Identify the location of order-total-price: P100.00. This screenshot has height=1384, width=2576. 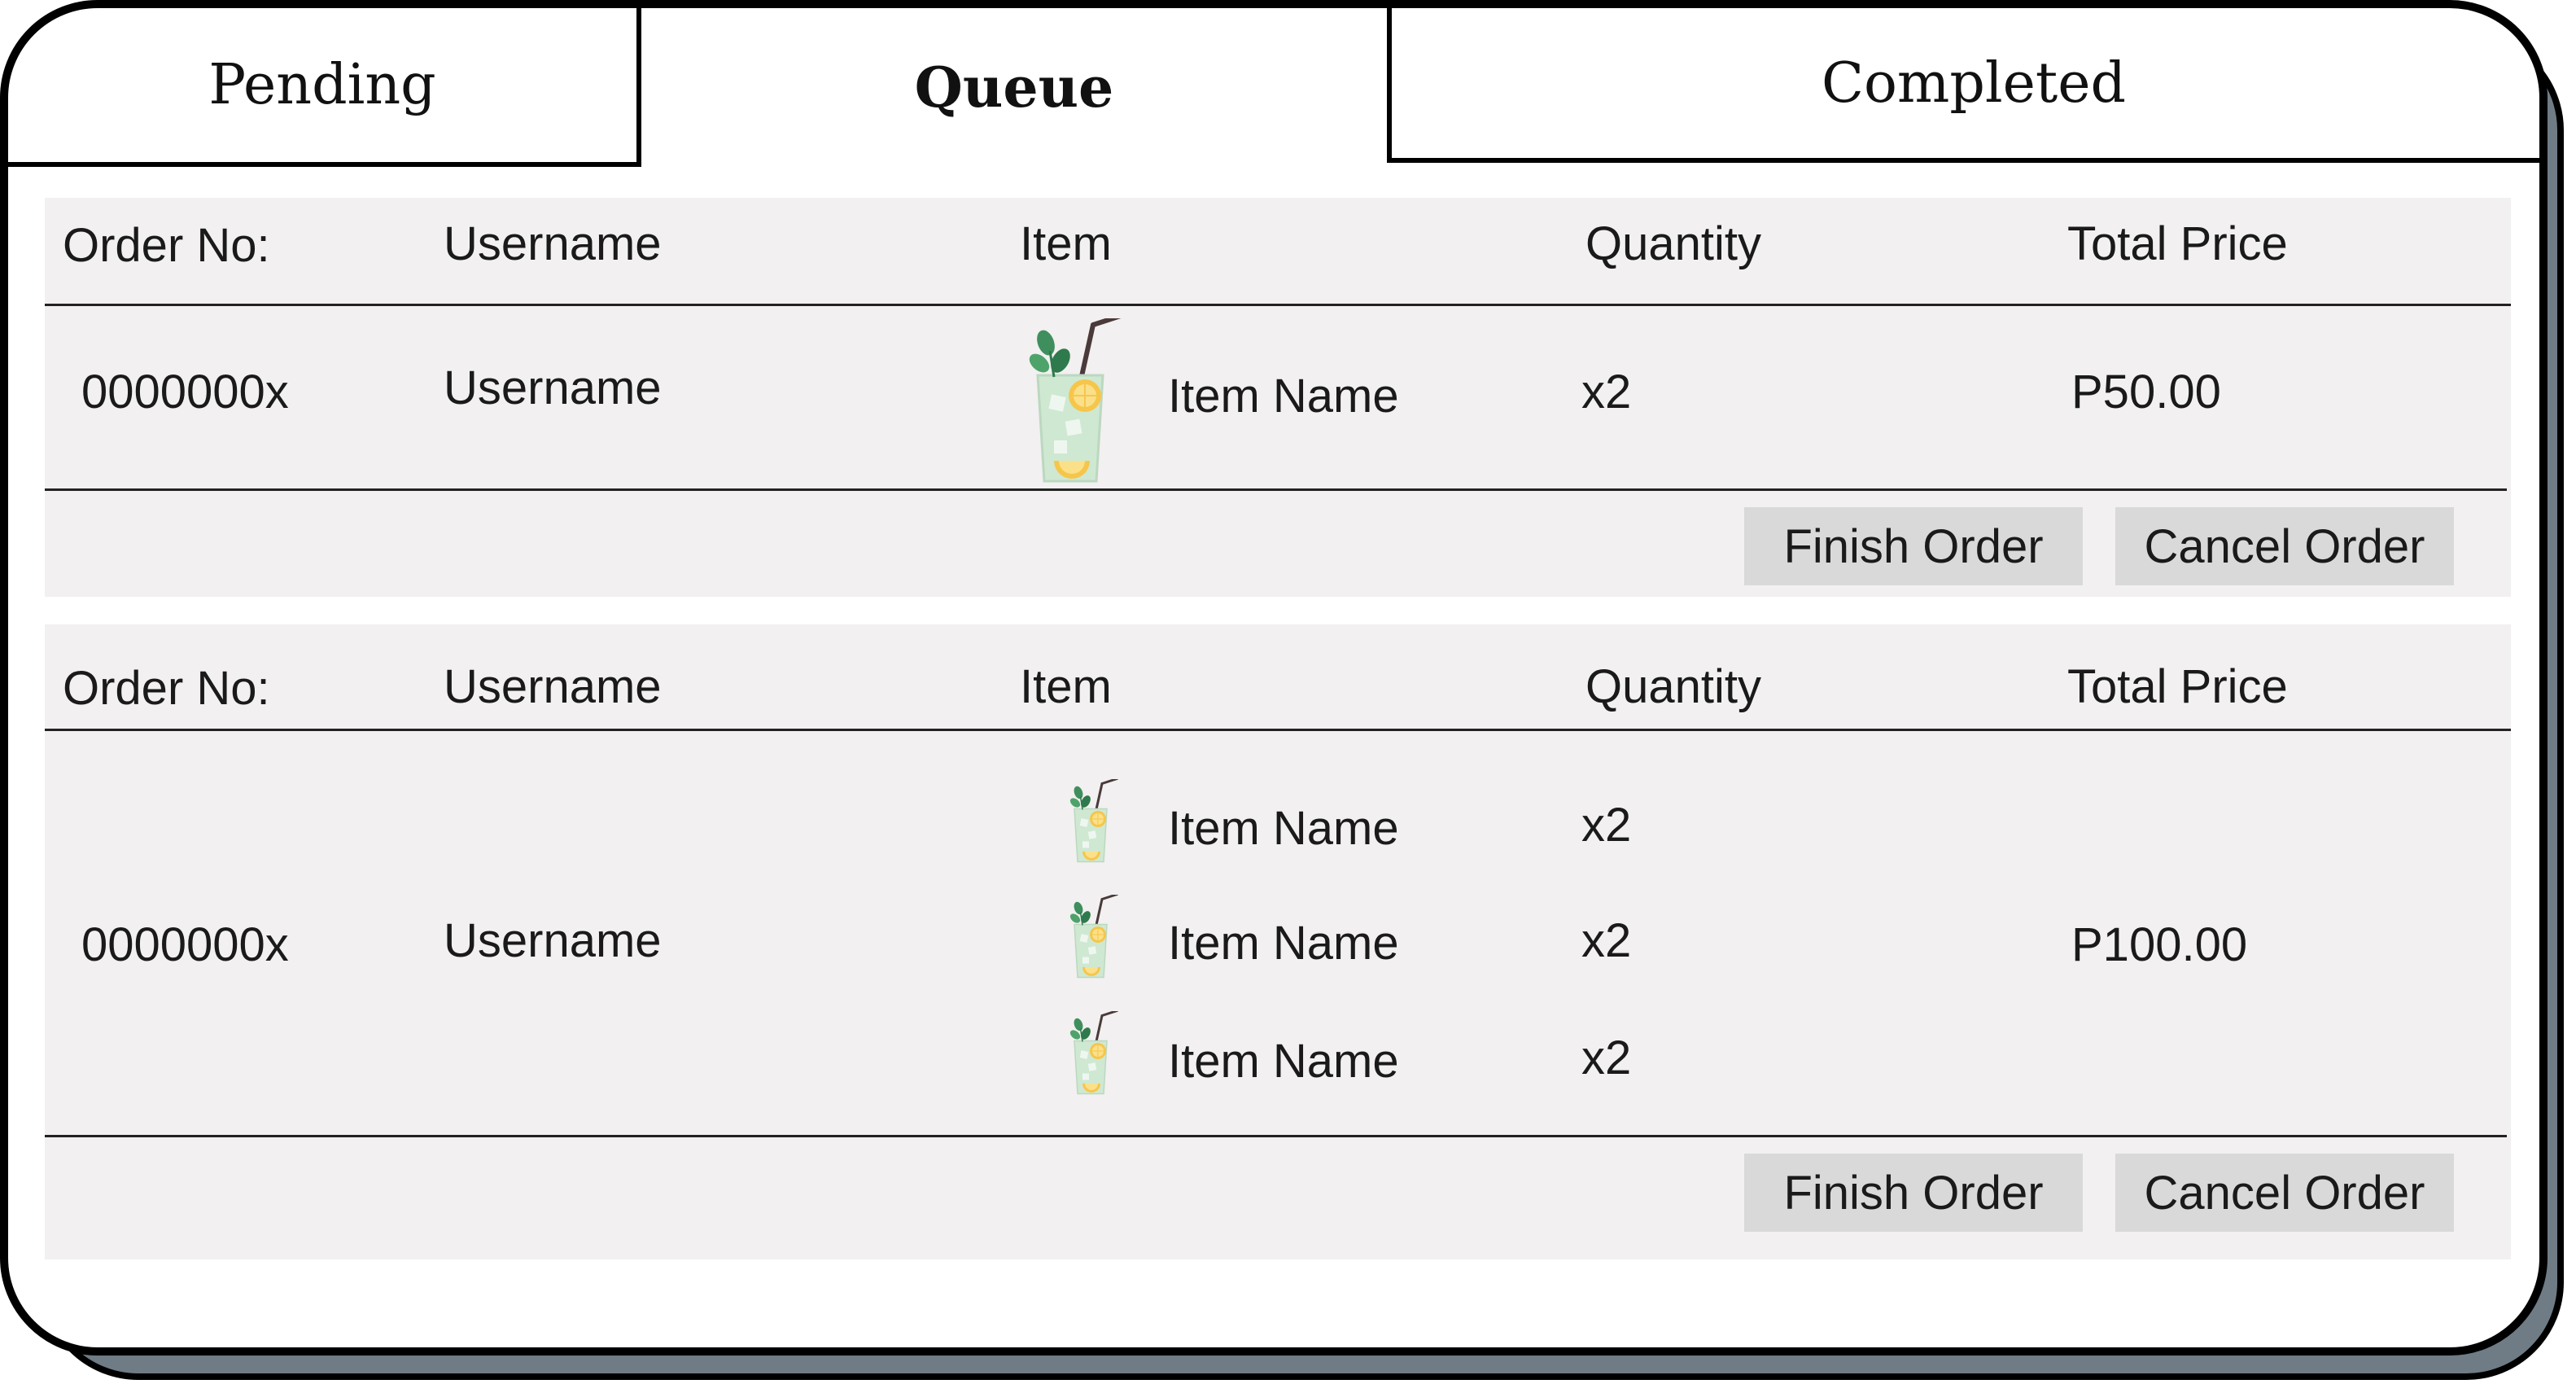
(2159, 944).